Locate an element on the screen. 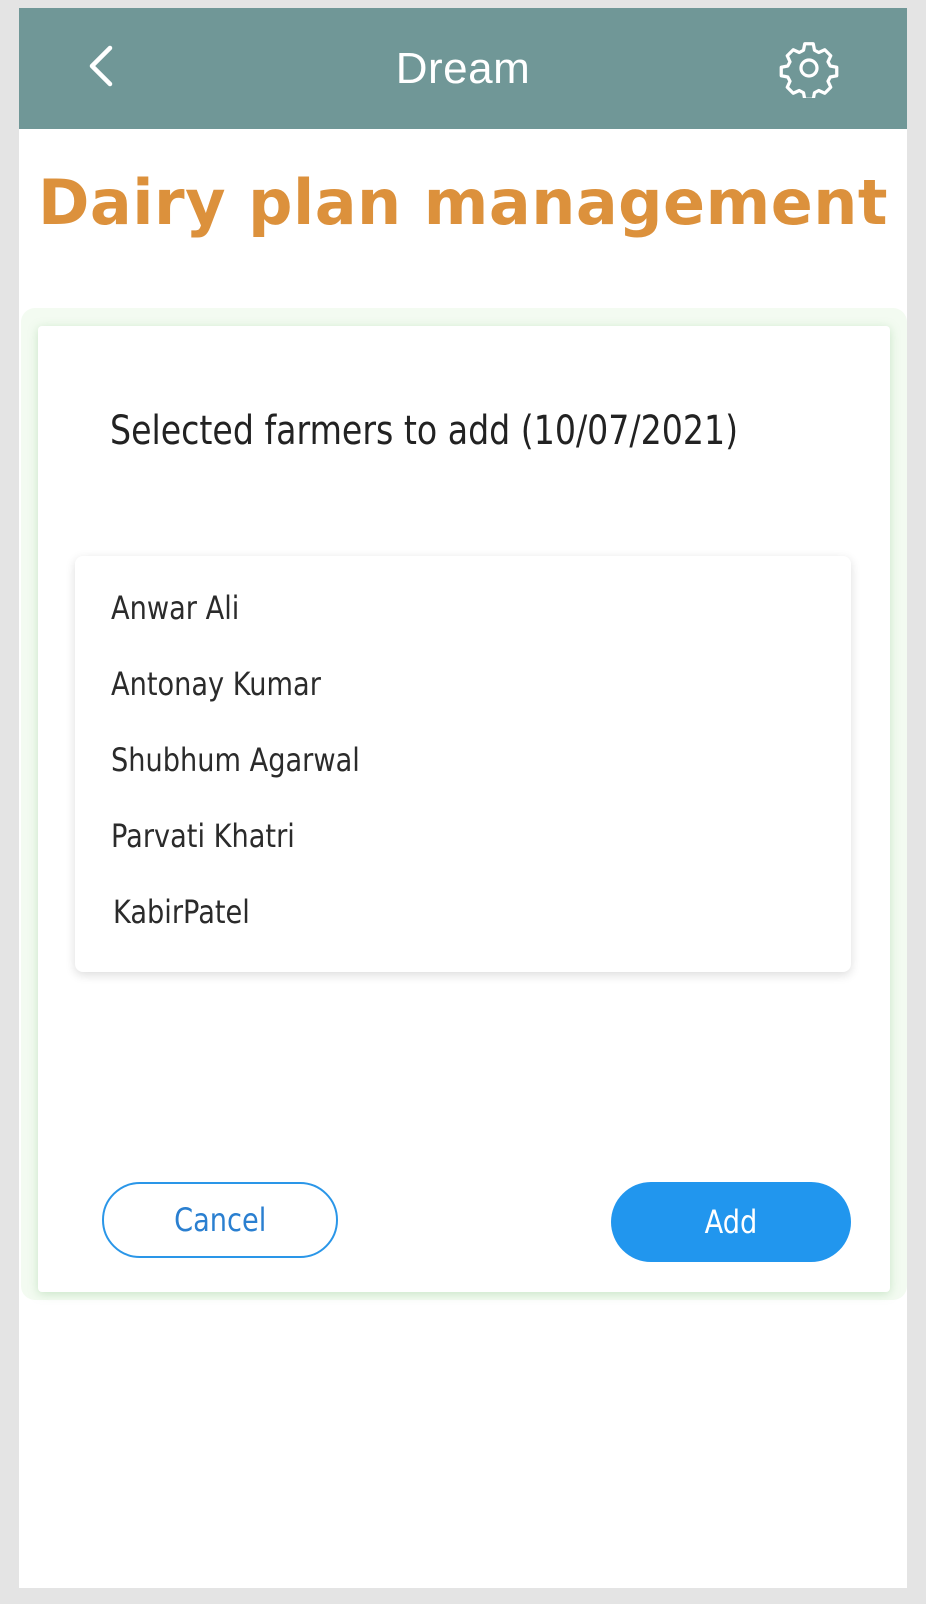  cancel-button-label: Cancel is located at coordinates (220, 1220).